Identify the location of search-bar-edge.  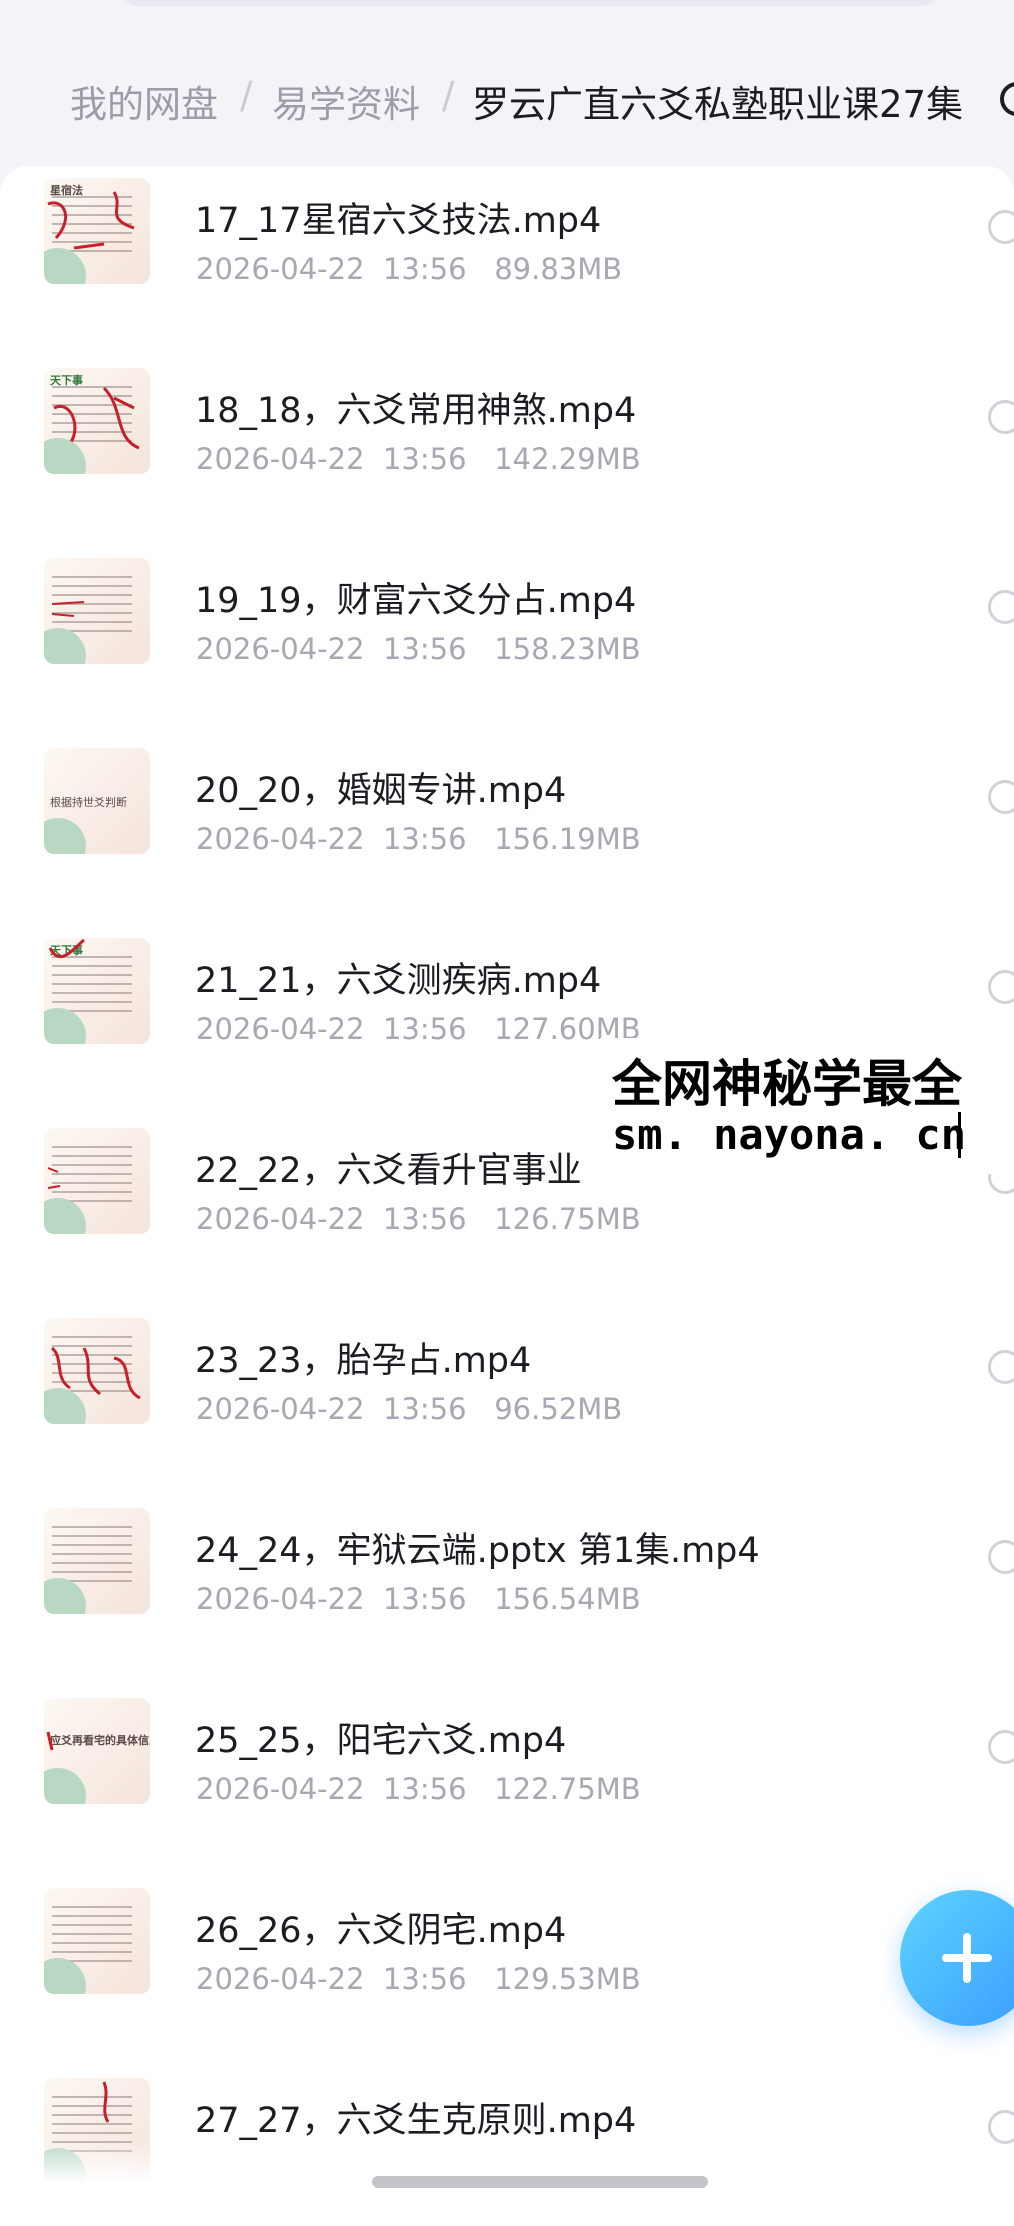
(530, 3).